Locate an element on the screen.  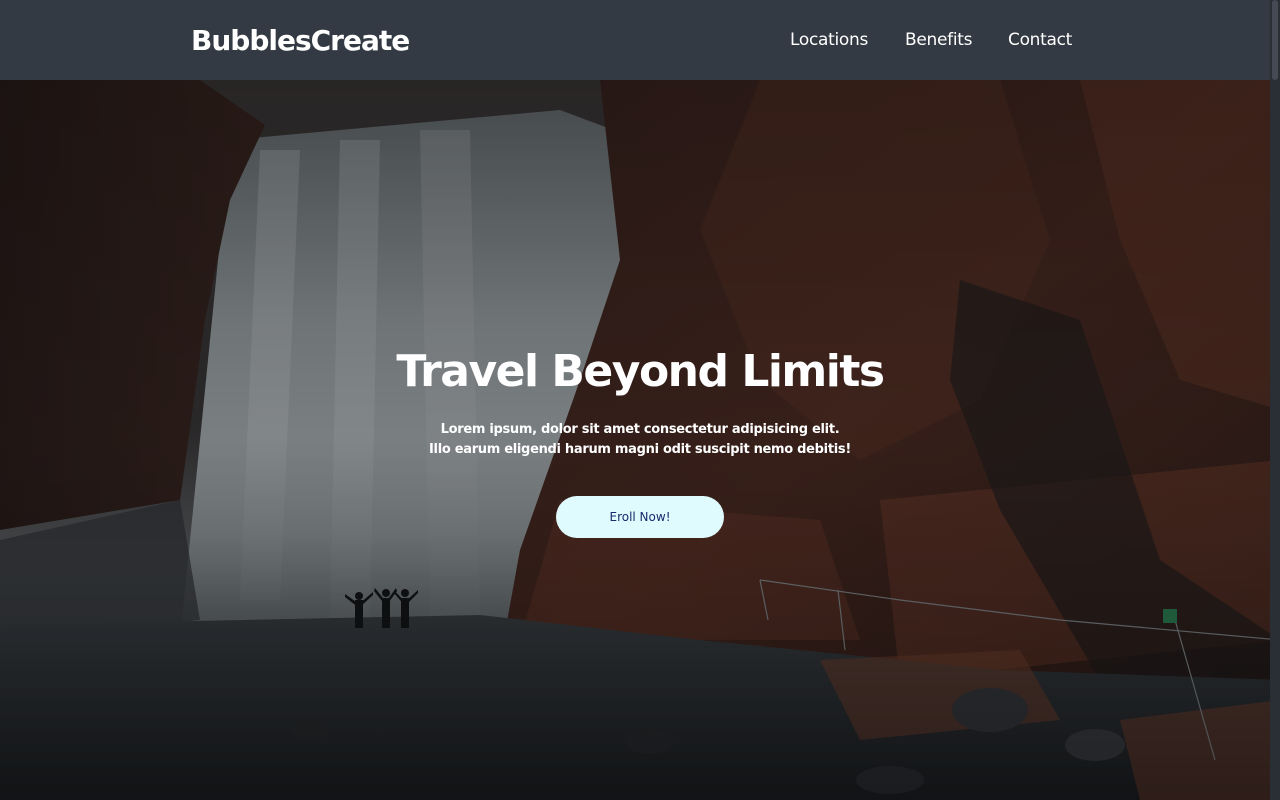
scrollbar-thumb is located at coordinates (1275, 40).